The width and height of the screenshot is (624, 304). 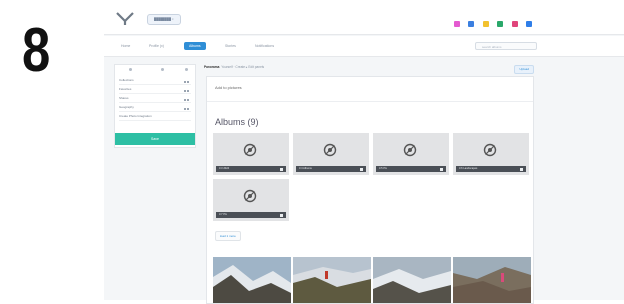 I want to click on app-icon-green, so click(x=500, y=24).